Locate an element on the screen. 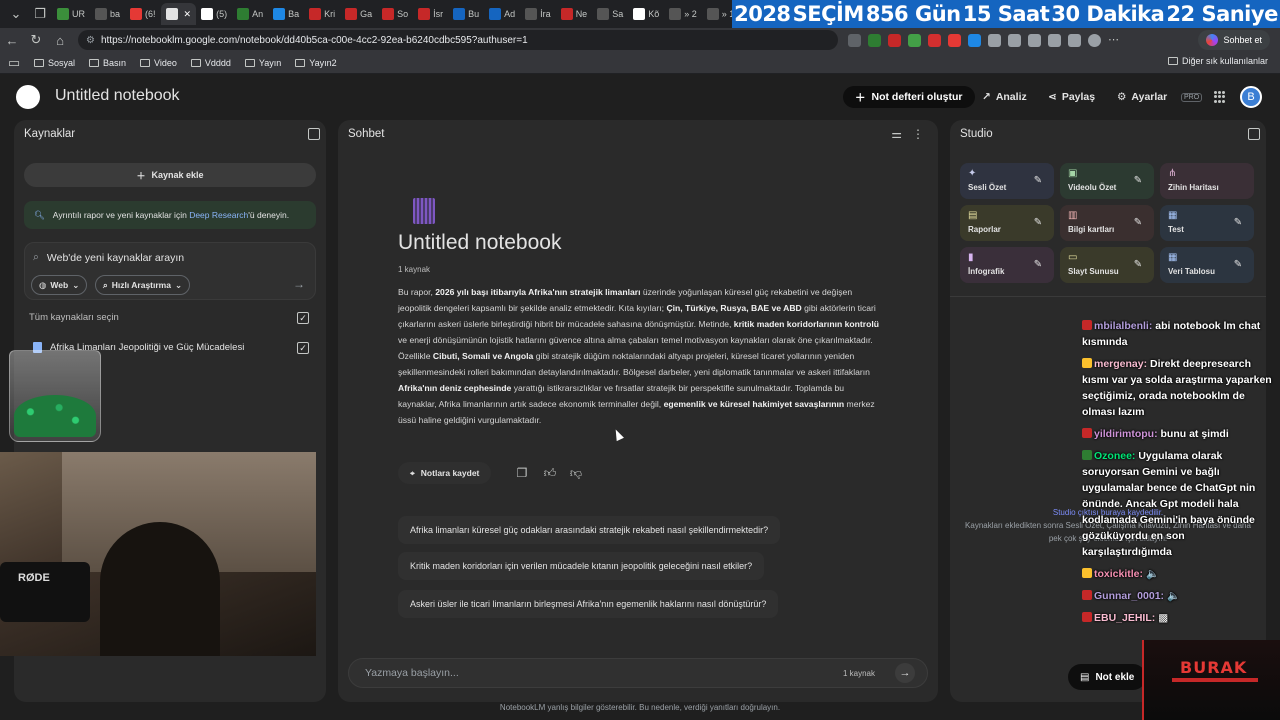  source-checkbox: ✓ is located at coordinates (303, 348).